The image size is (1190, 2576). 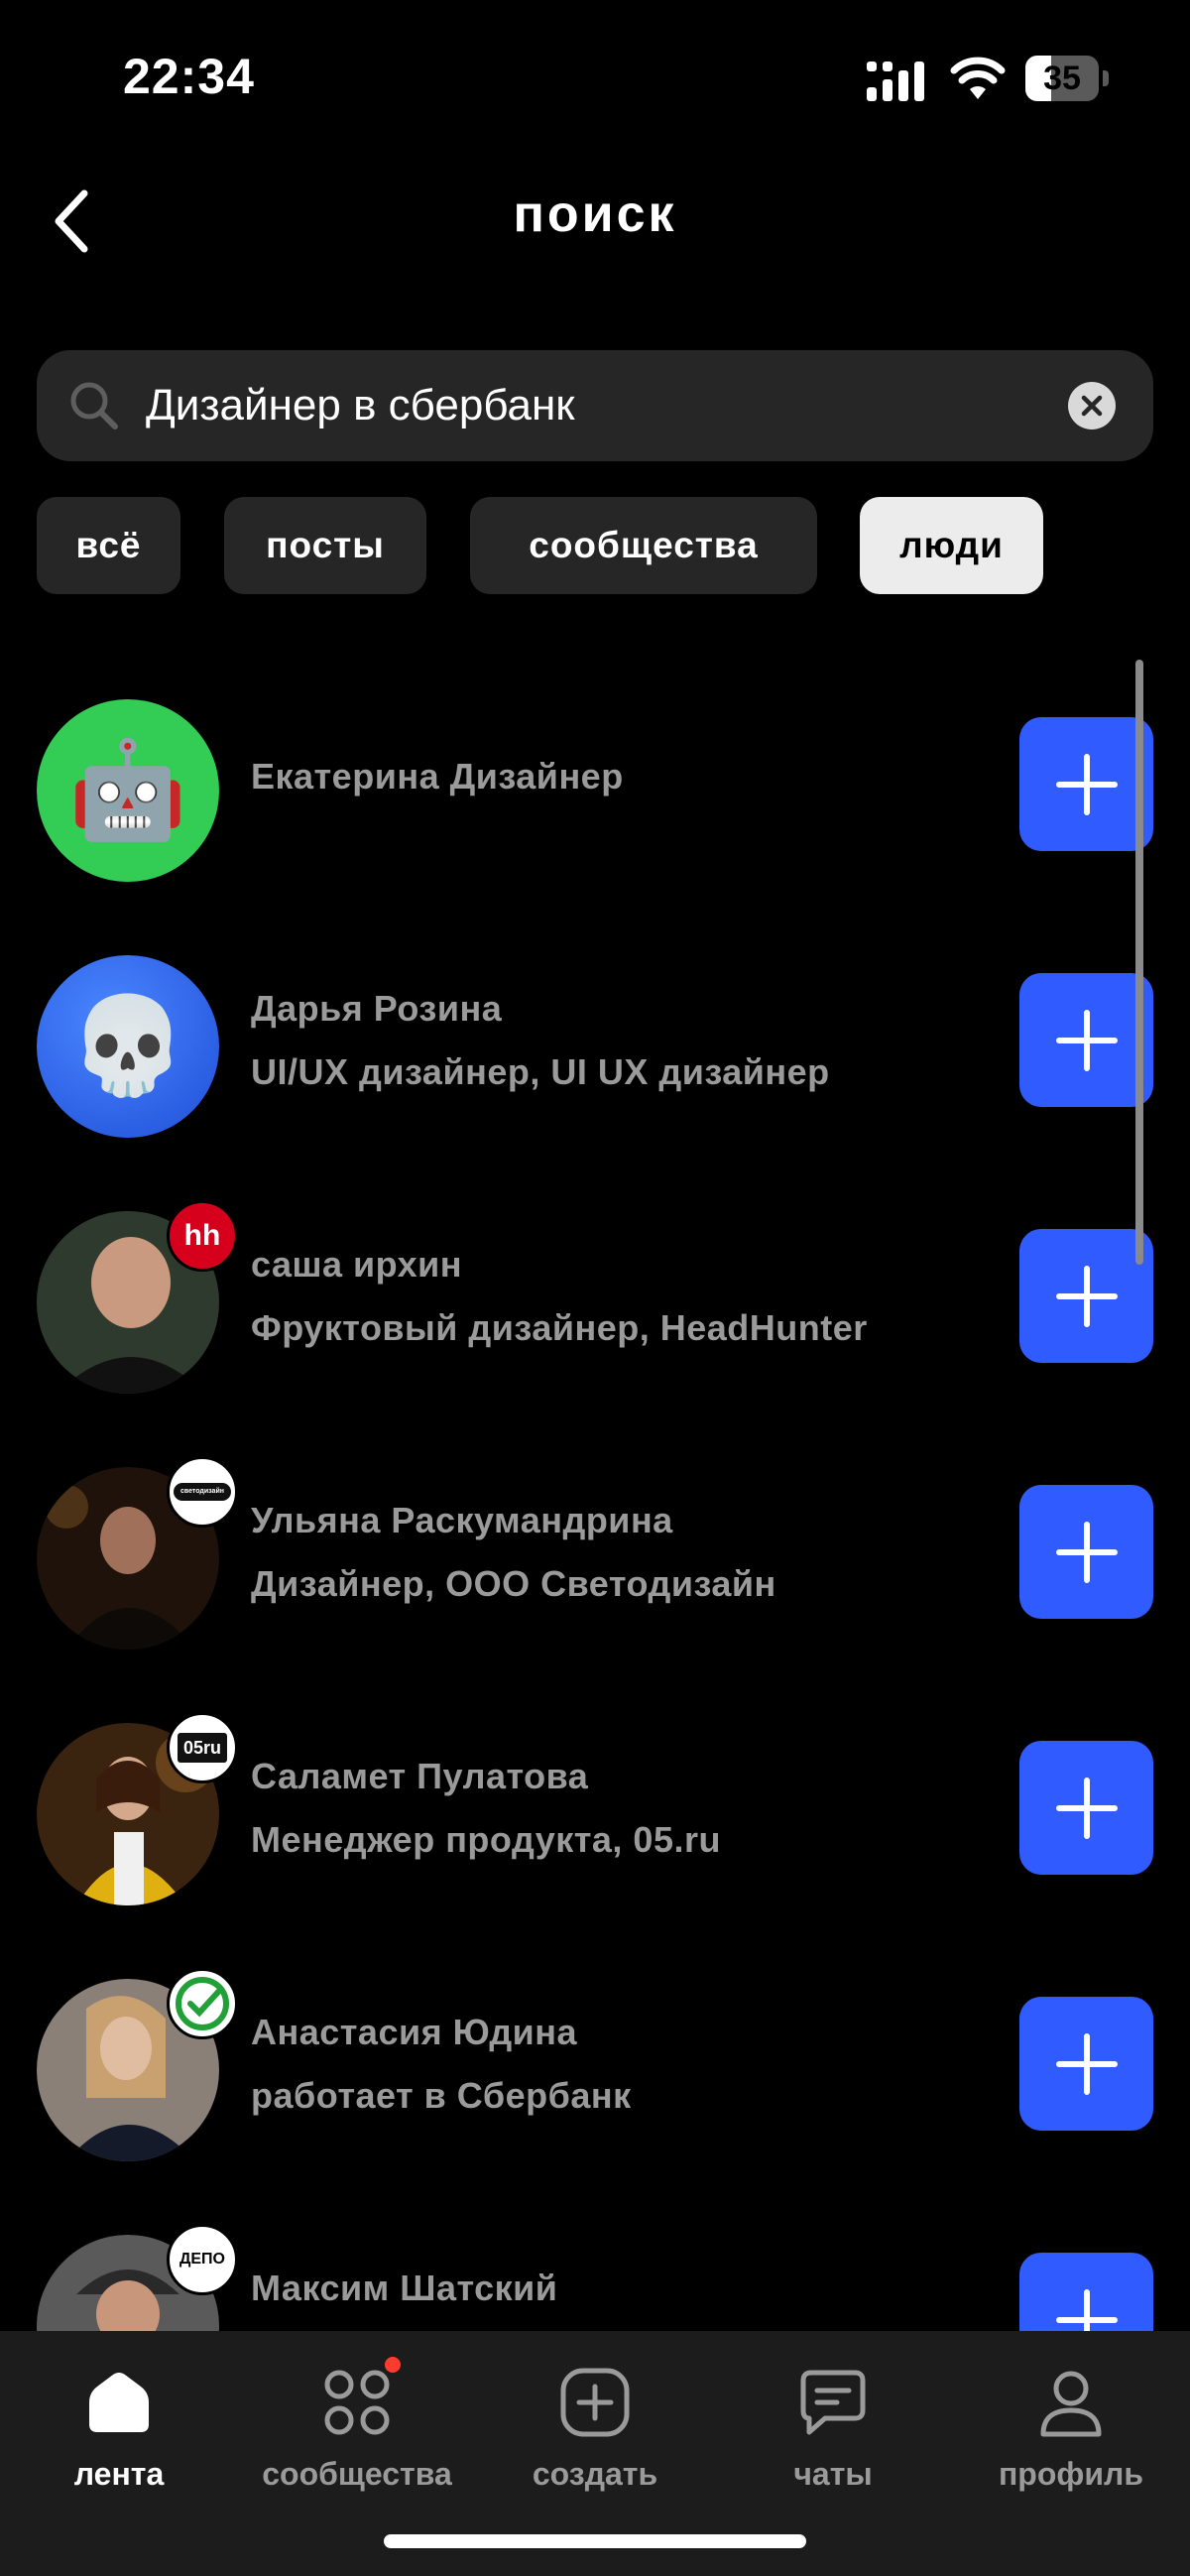 I want to click on hh-badge: hh, so click(x=202, y=1236).